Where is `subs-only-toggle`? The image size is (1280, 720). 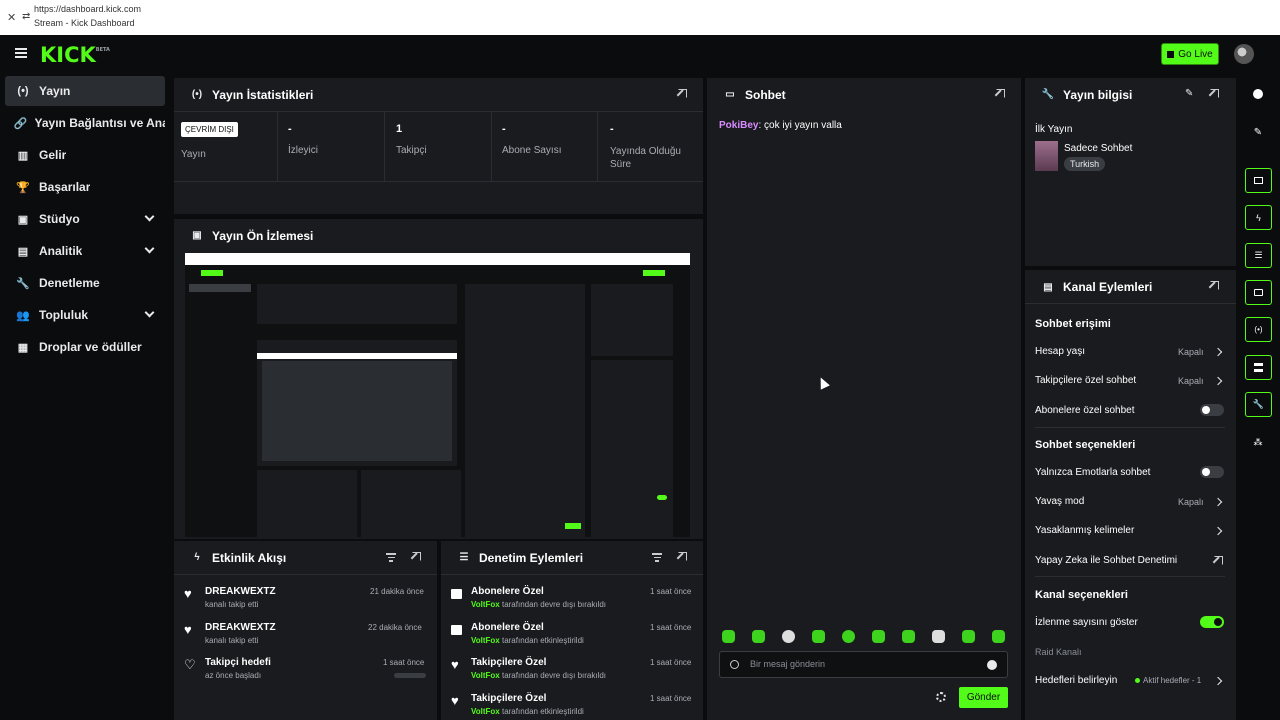 subs-only-toggle is located at coordinates (1212, 410).